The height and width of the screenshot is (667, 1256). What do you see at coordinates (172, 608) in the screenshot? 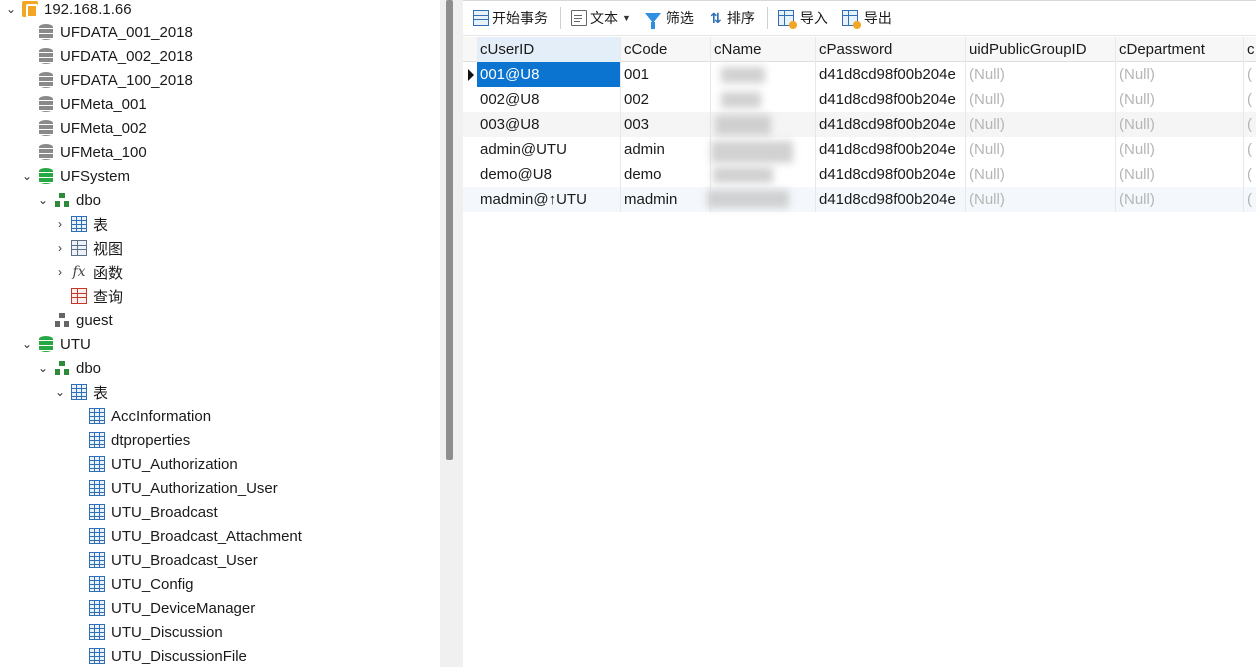
I see `tree-table: UTU_DeviceManager` at bounding box center [172, 608].